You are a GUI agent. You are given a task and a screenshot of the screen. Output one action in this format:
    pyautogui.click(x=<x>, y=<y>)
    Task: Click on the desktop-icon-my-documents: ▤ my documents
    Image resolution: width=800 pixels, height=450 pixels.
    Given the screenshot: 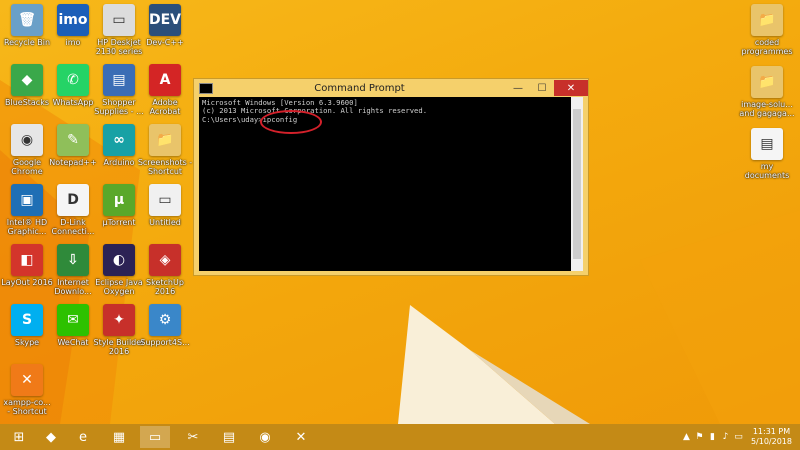 What is the action you would take?
    pyautogui.click(x=767, y=159)
    